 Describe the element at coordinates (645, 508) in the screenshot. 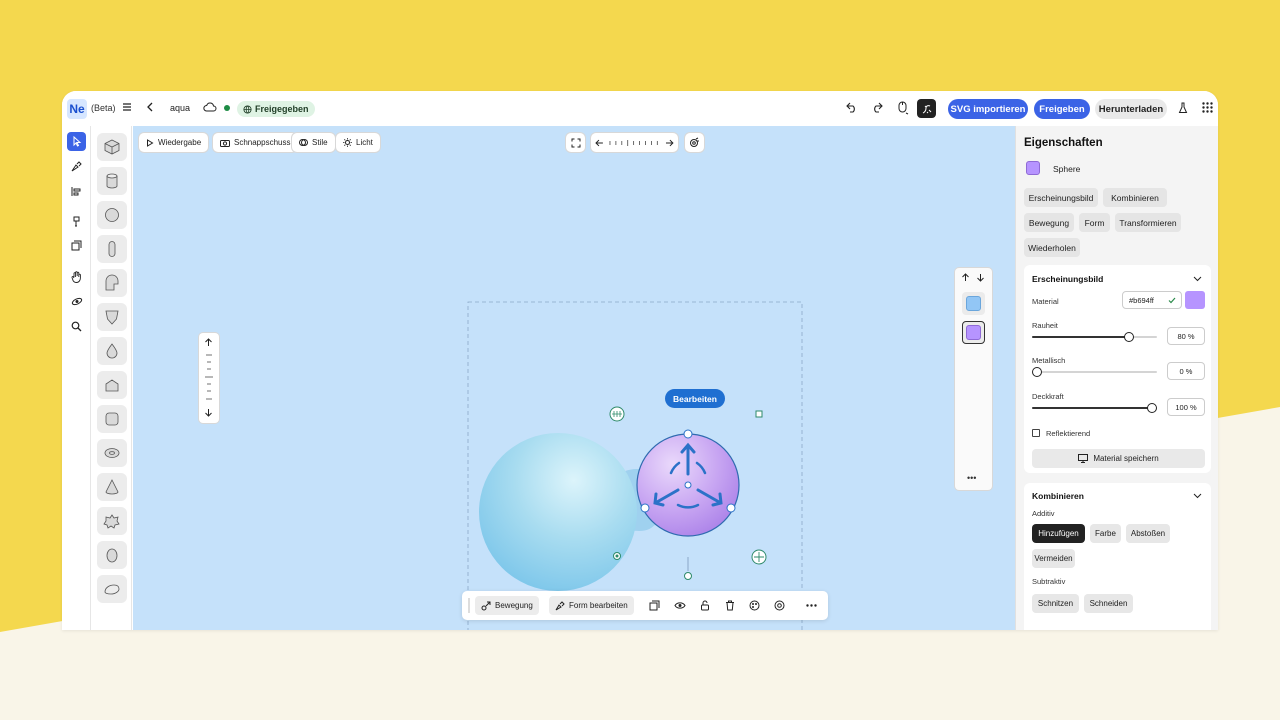

I see `handle-left` at that location.